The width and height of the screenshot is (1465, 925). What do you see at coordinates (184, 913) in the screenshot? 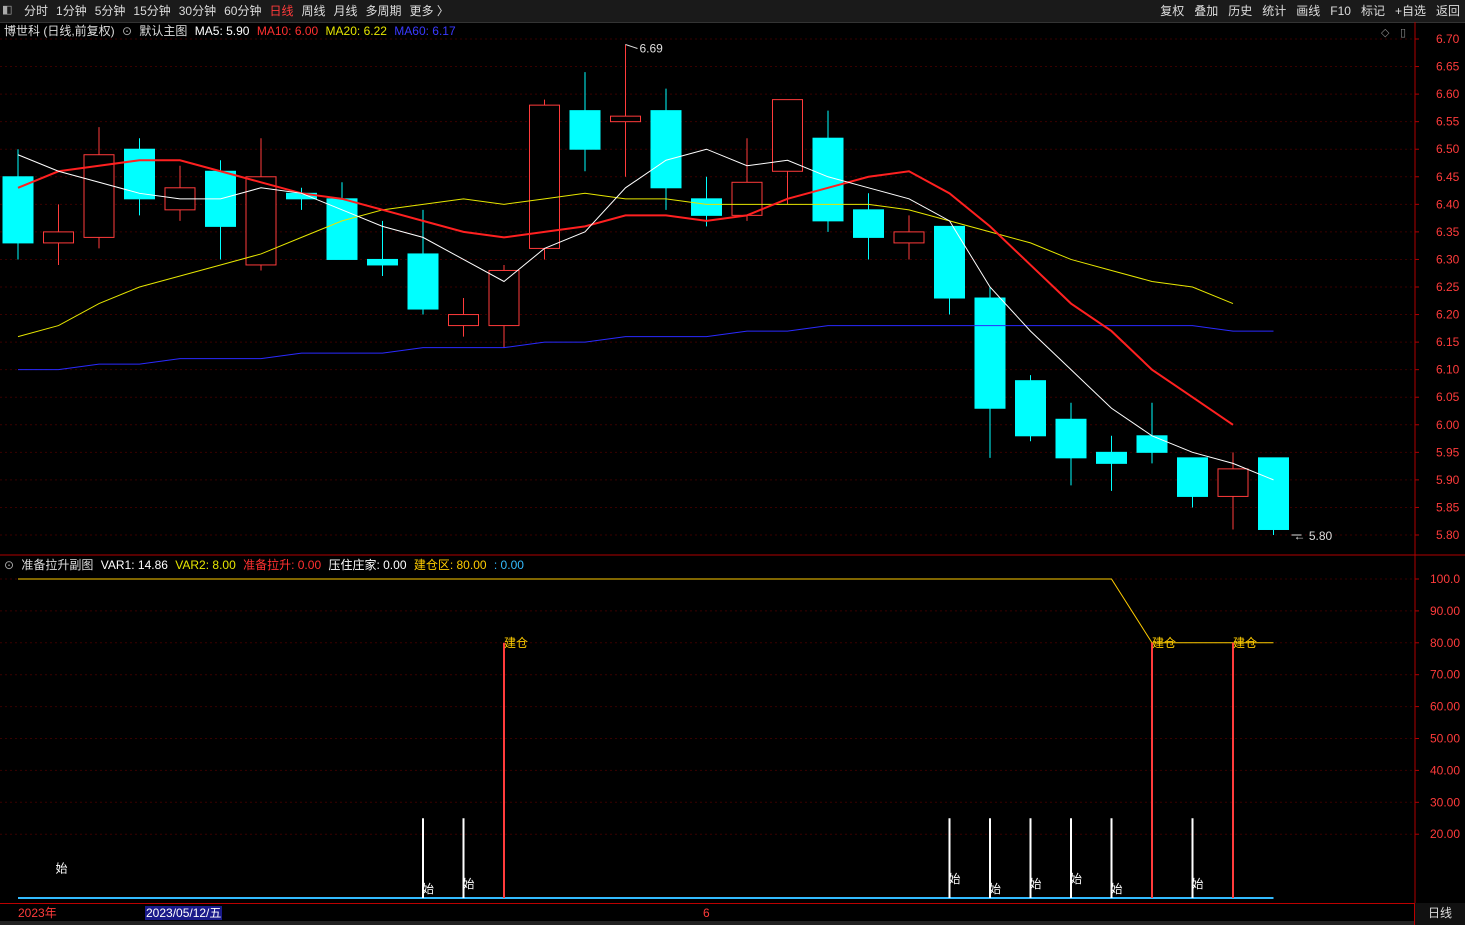
I see `cursor-date: 2023/05/12/五` at bounding box center [184, 913].